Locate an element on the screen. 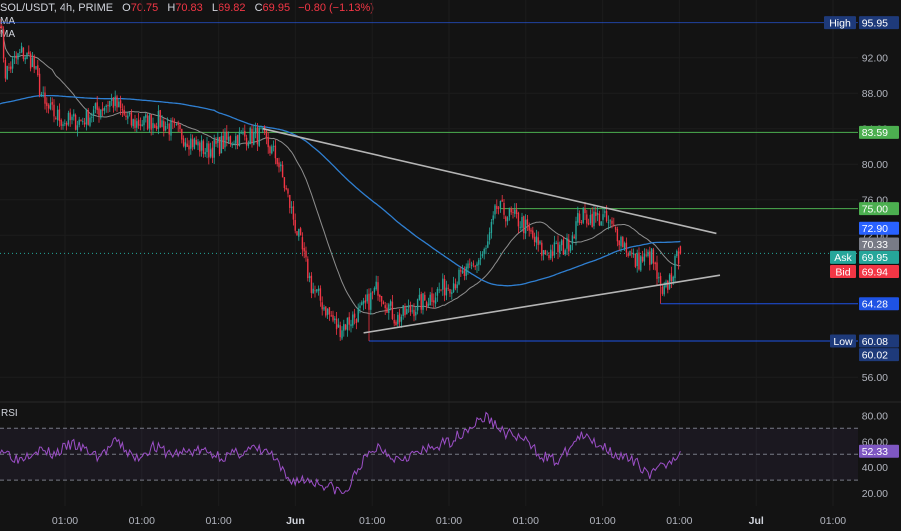 The width and height of the screenshot is (901, 531). high-tag: High 95.95 is located at coordinates (861, 22).